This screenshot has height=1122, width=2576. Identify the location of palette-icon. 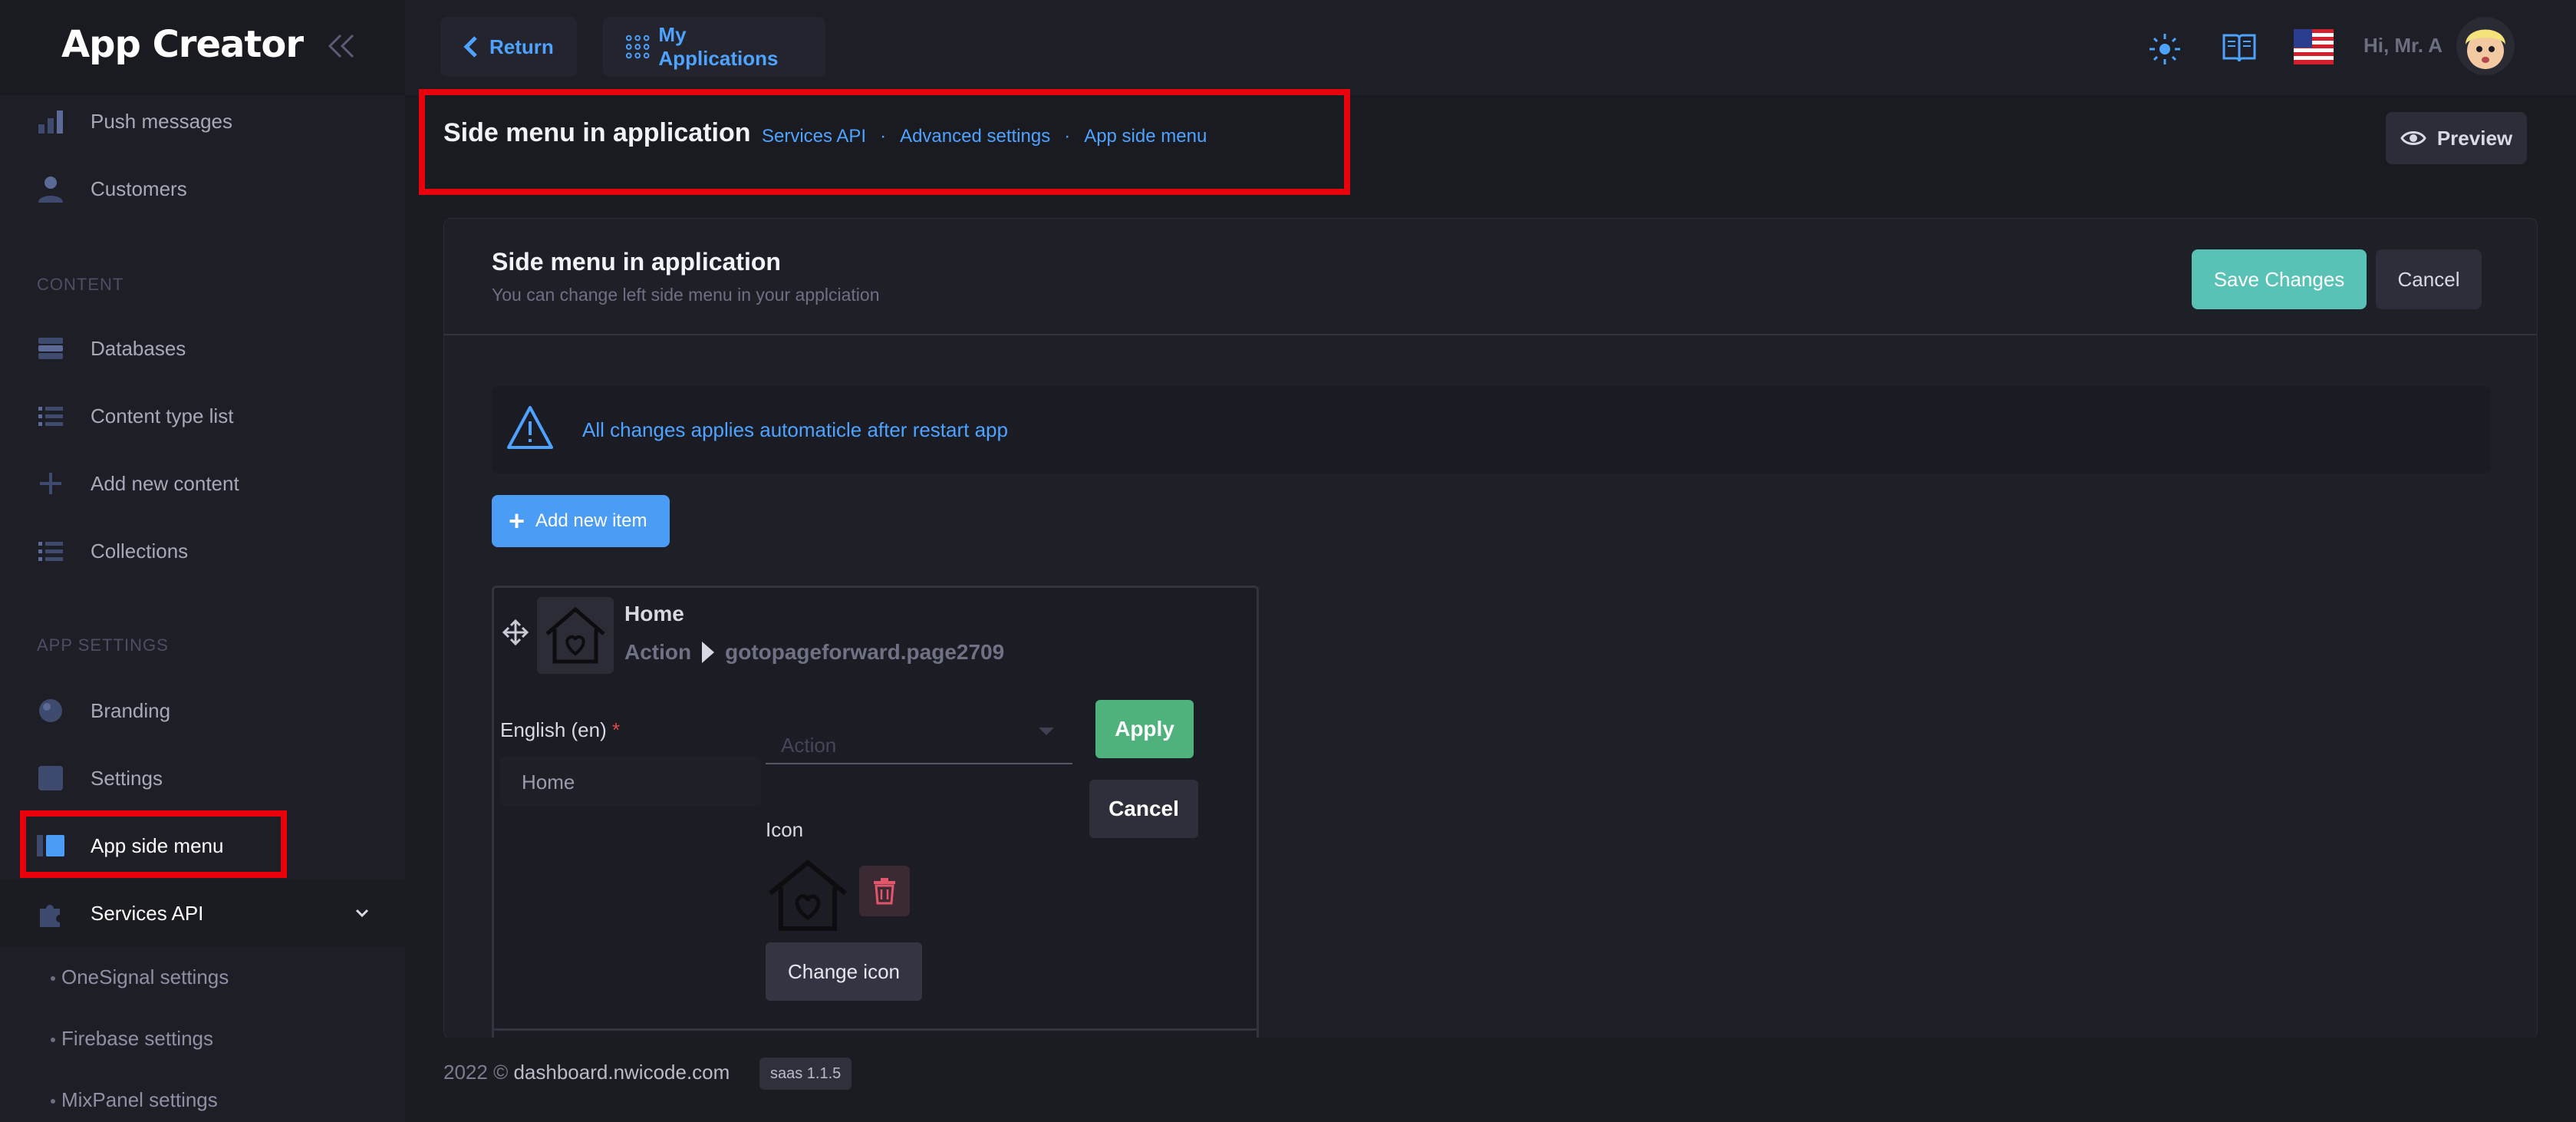
(50, 710).